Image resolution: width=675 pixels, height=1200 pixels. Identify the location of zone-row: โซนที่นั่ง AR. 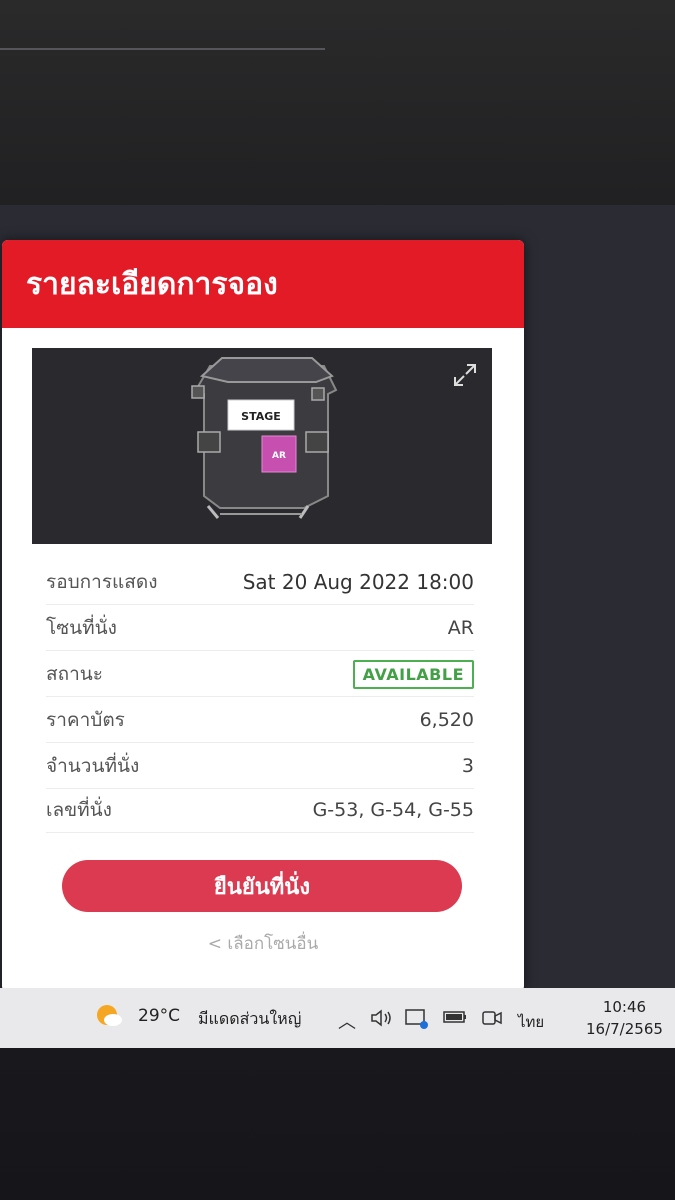
(260, 628).